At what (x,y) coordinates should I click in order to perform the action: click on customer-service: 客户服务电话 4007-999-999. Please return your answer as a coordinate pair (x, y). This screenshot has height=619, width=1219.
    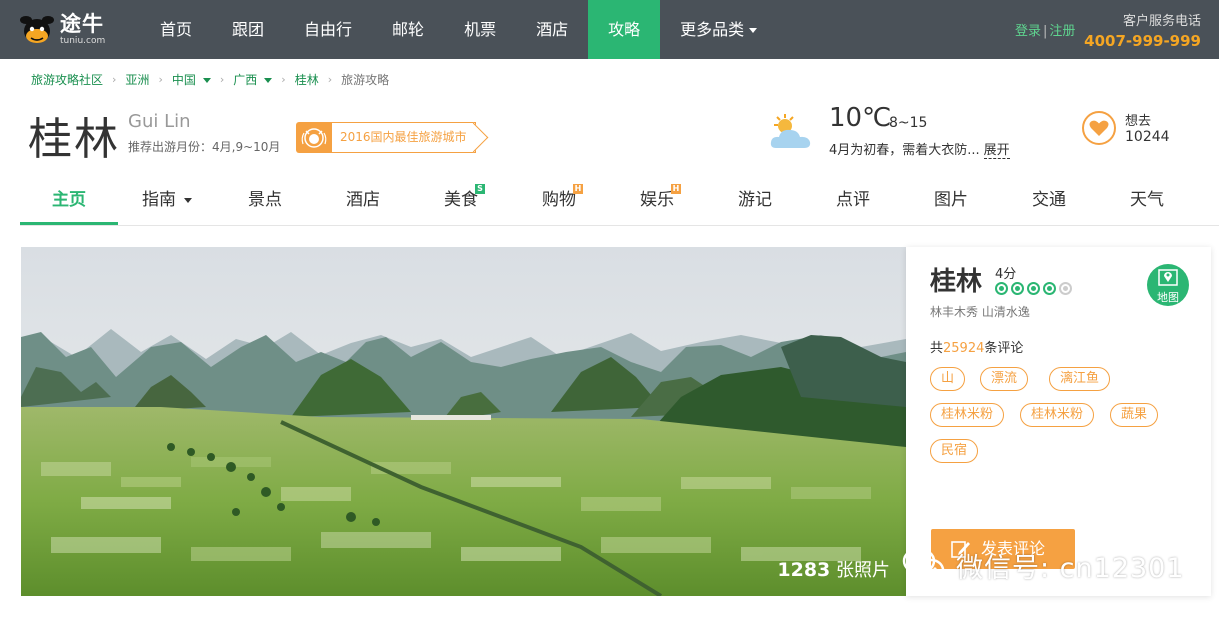
    Looking at the image, I should click on (1142, 30).